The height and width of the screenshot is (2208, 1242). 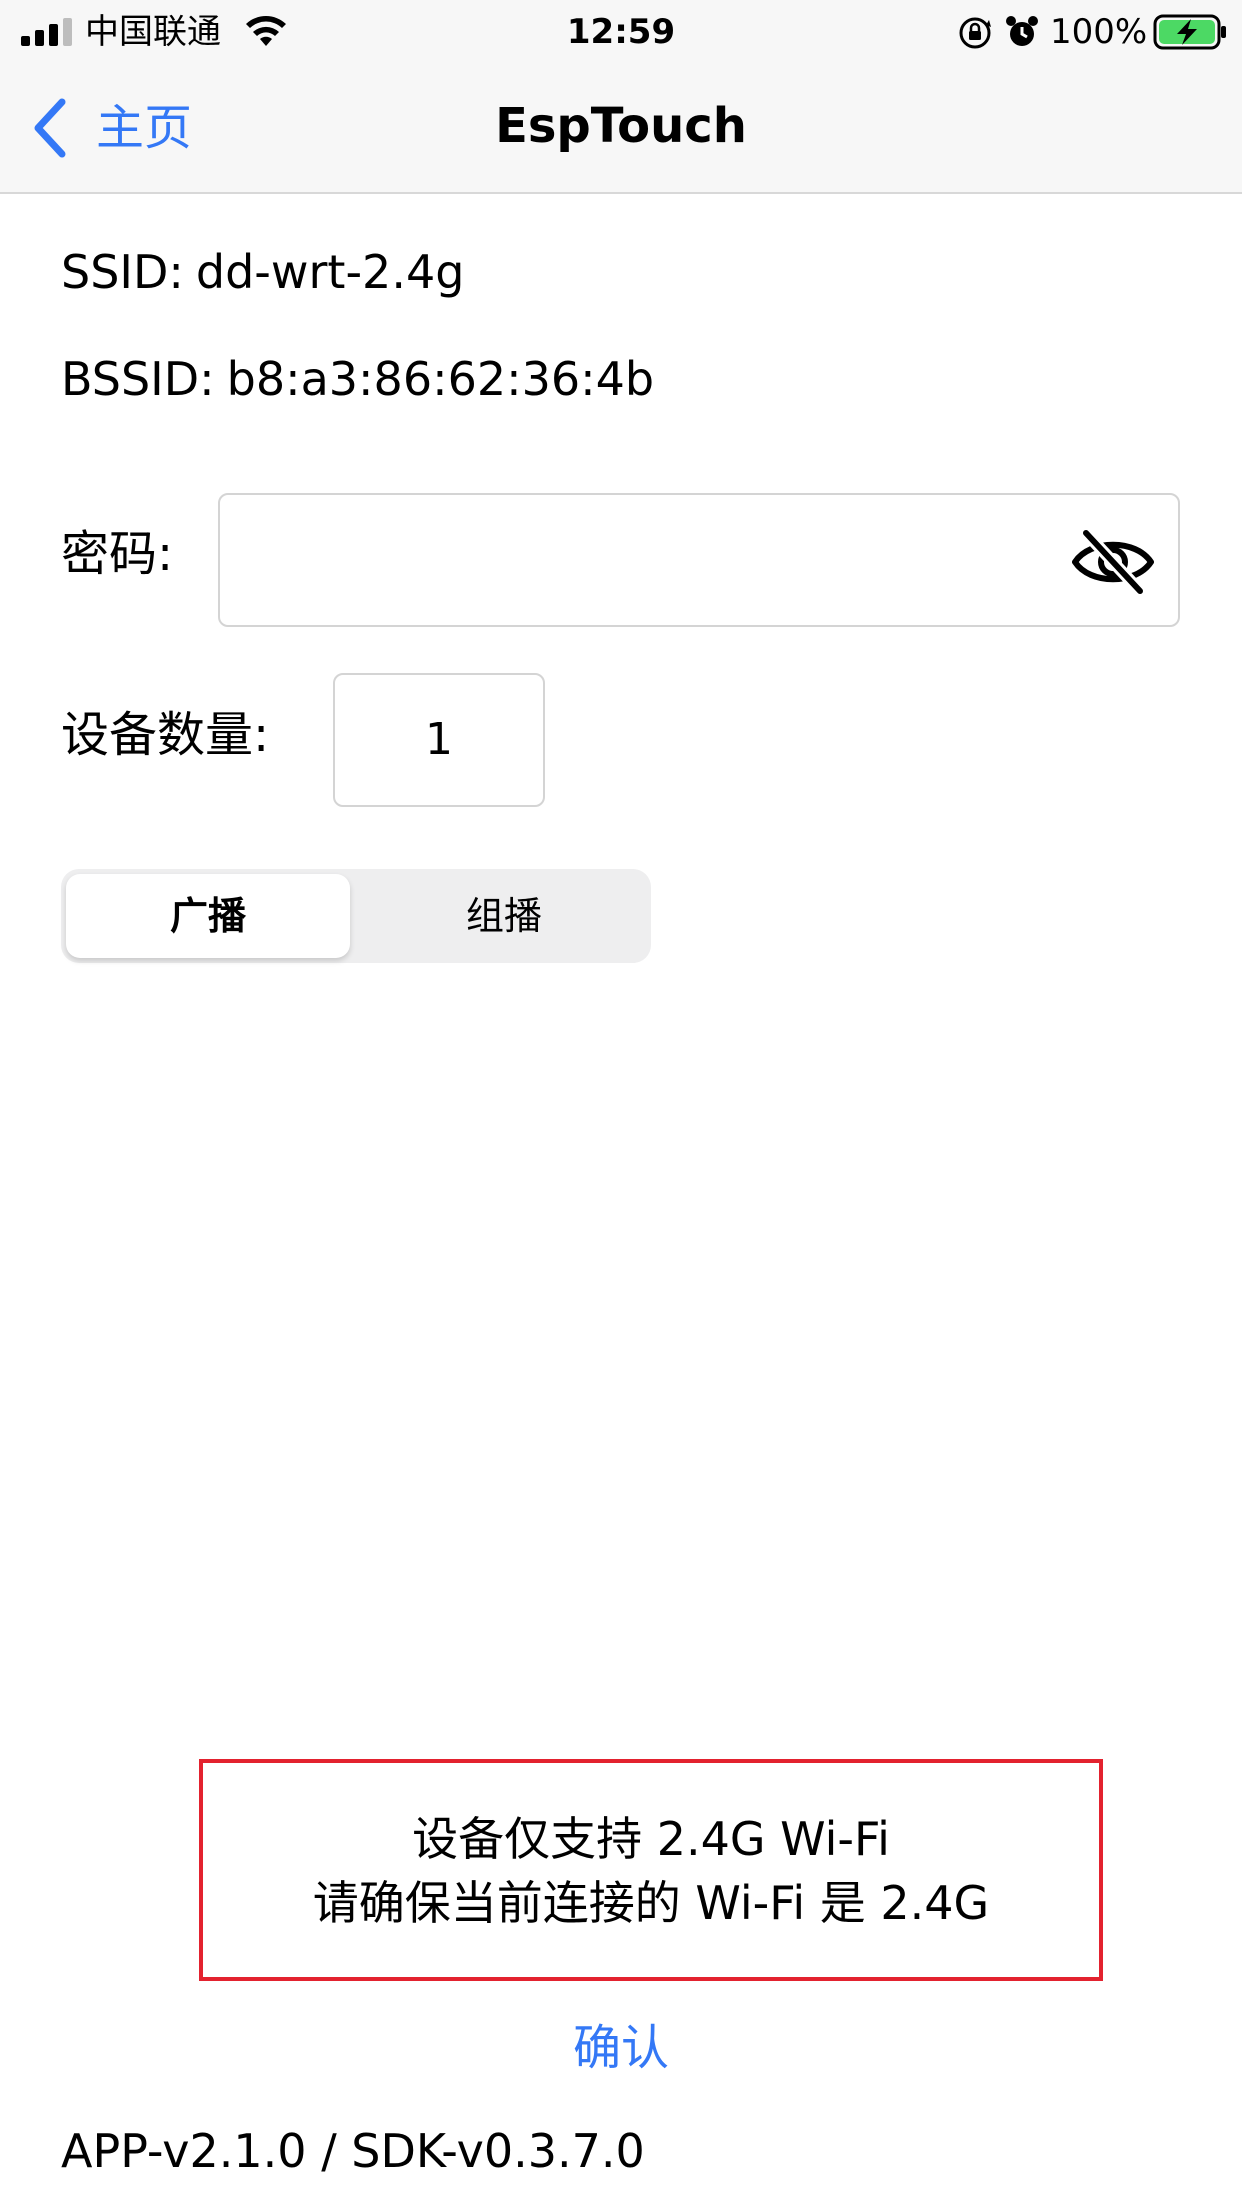 I want to click on ssid-value: dd-wrt-2.4g, so click(x=330, y=272).